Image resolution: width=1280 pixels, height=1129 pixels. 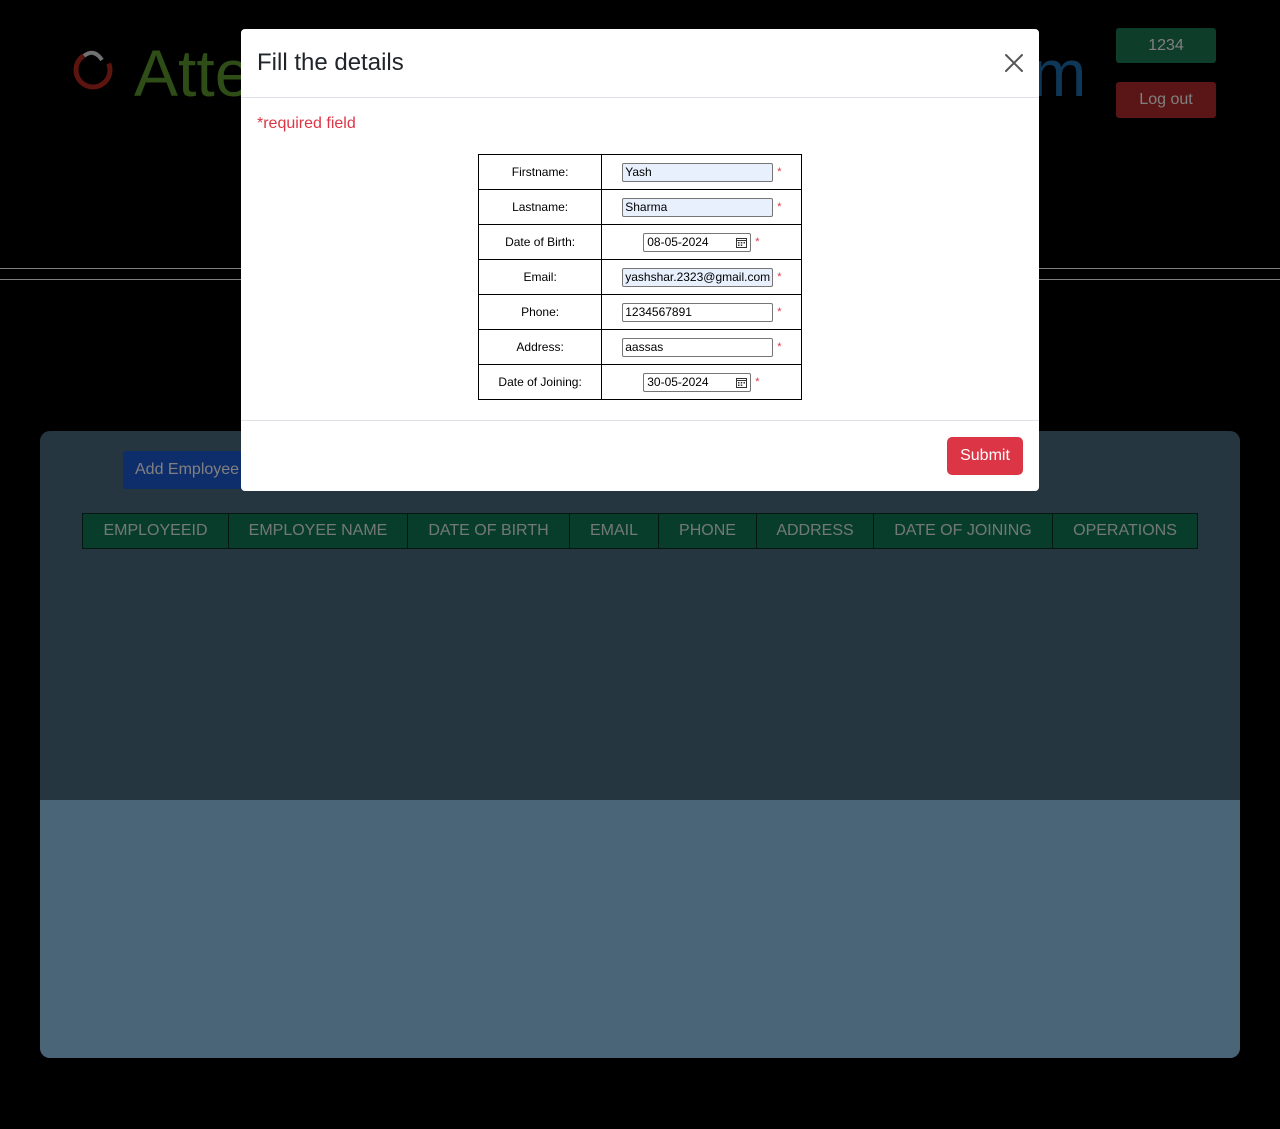 What do you see at coordinates (1014, 63) in the screenshot?
I see `close-icon` at bounding box center [1014, 63].